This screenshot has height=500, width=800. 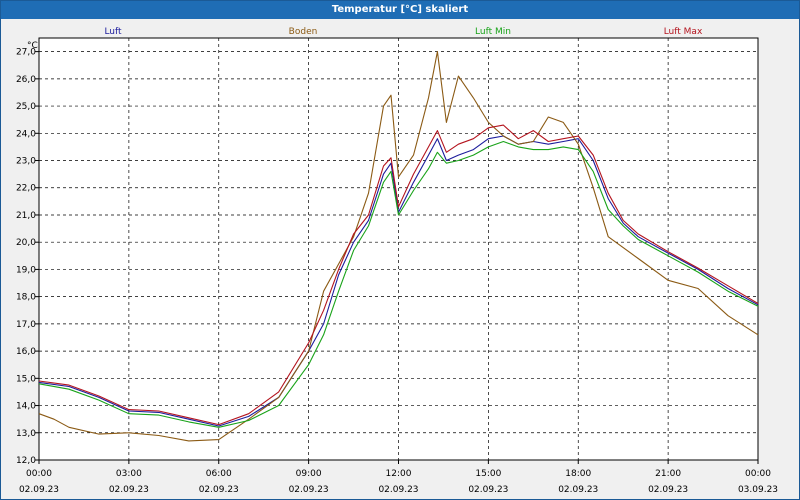 I want to click on y-tick-label: 20,0, so click(x=26, y=243).